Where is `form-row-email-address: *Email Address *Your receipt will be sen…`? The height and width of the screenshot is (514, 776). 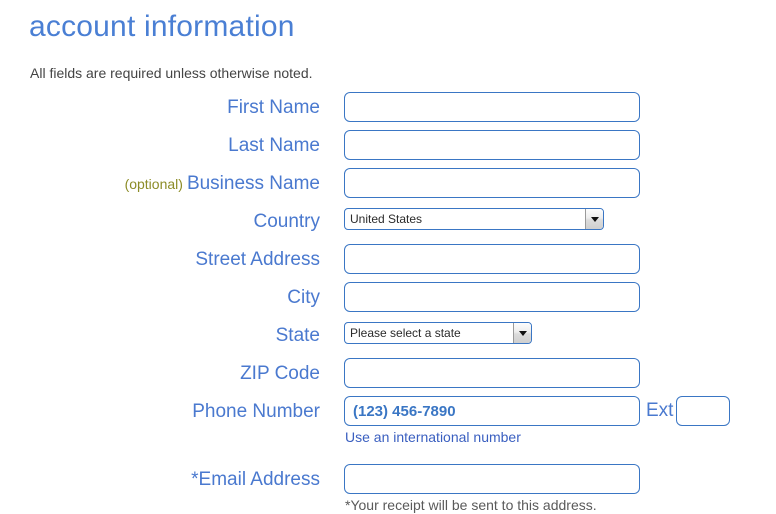 form-row-email-address: *Email Address *Your receipt will be sen… is located at coordinates (388, 488).